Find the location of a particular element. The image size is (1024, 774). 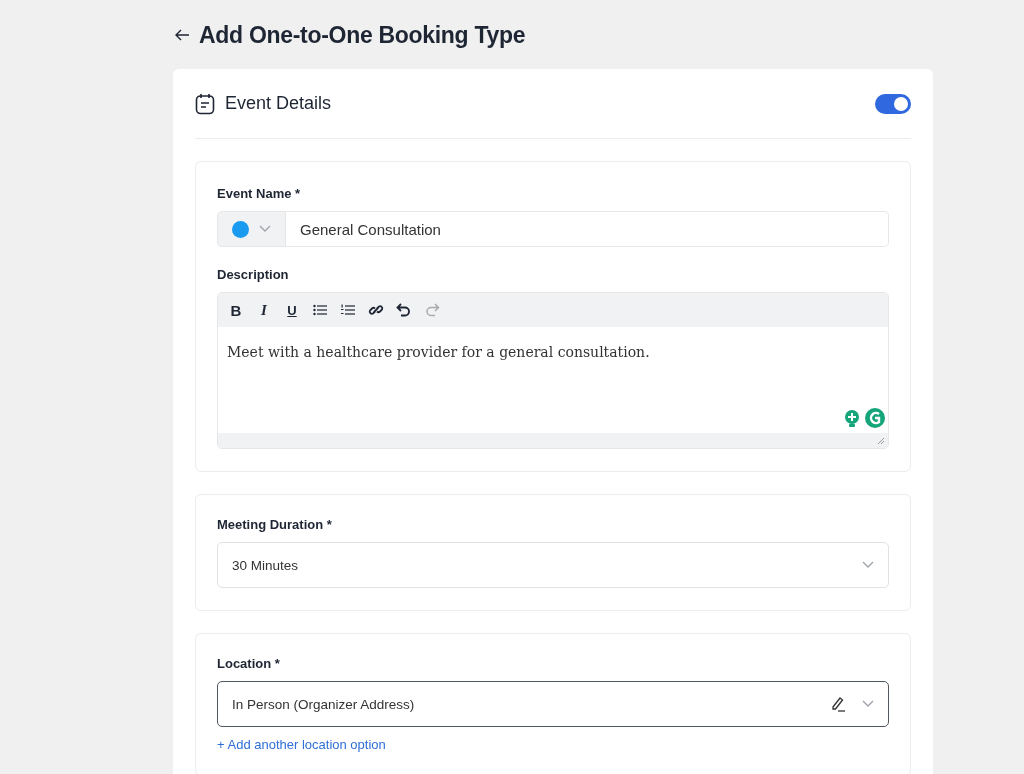

field-label: Description is located at coordinates (253, 274).